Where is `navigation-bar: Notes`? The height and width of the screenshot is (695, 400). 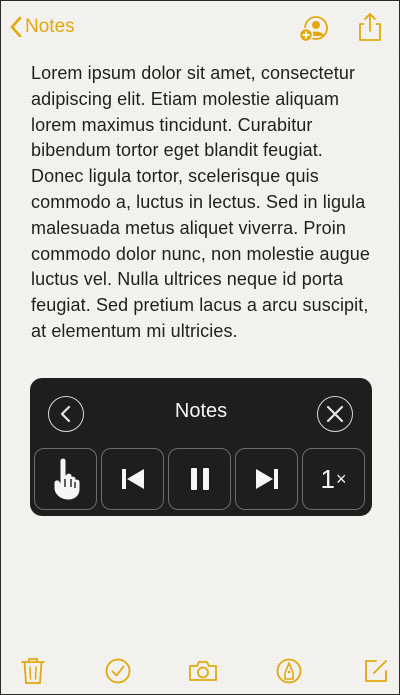 navigation-bar: Notes is located at coordinates (200, 30).